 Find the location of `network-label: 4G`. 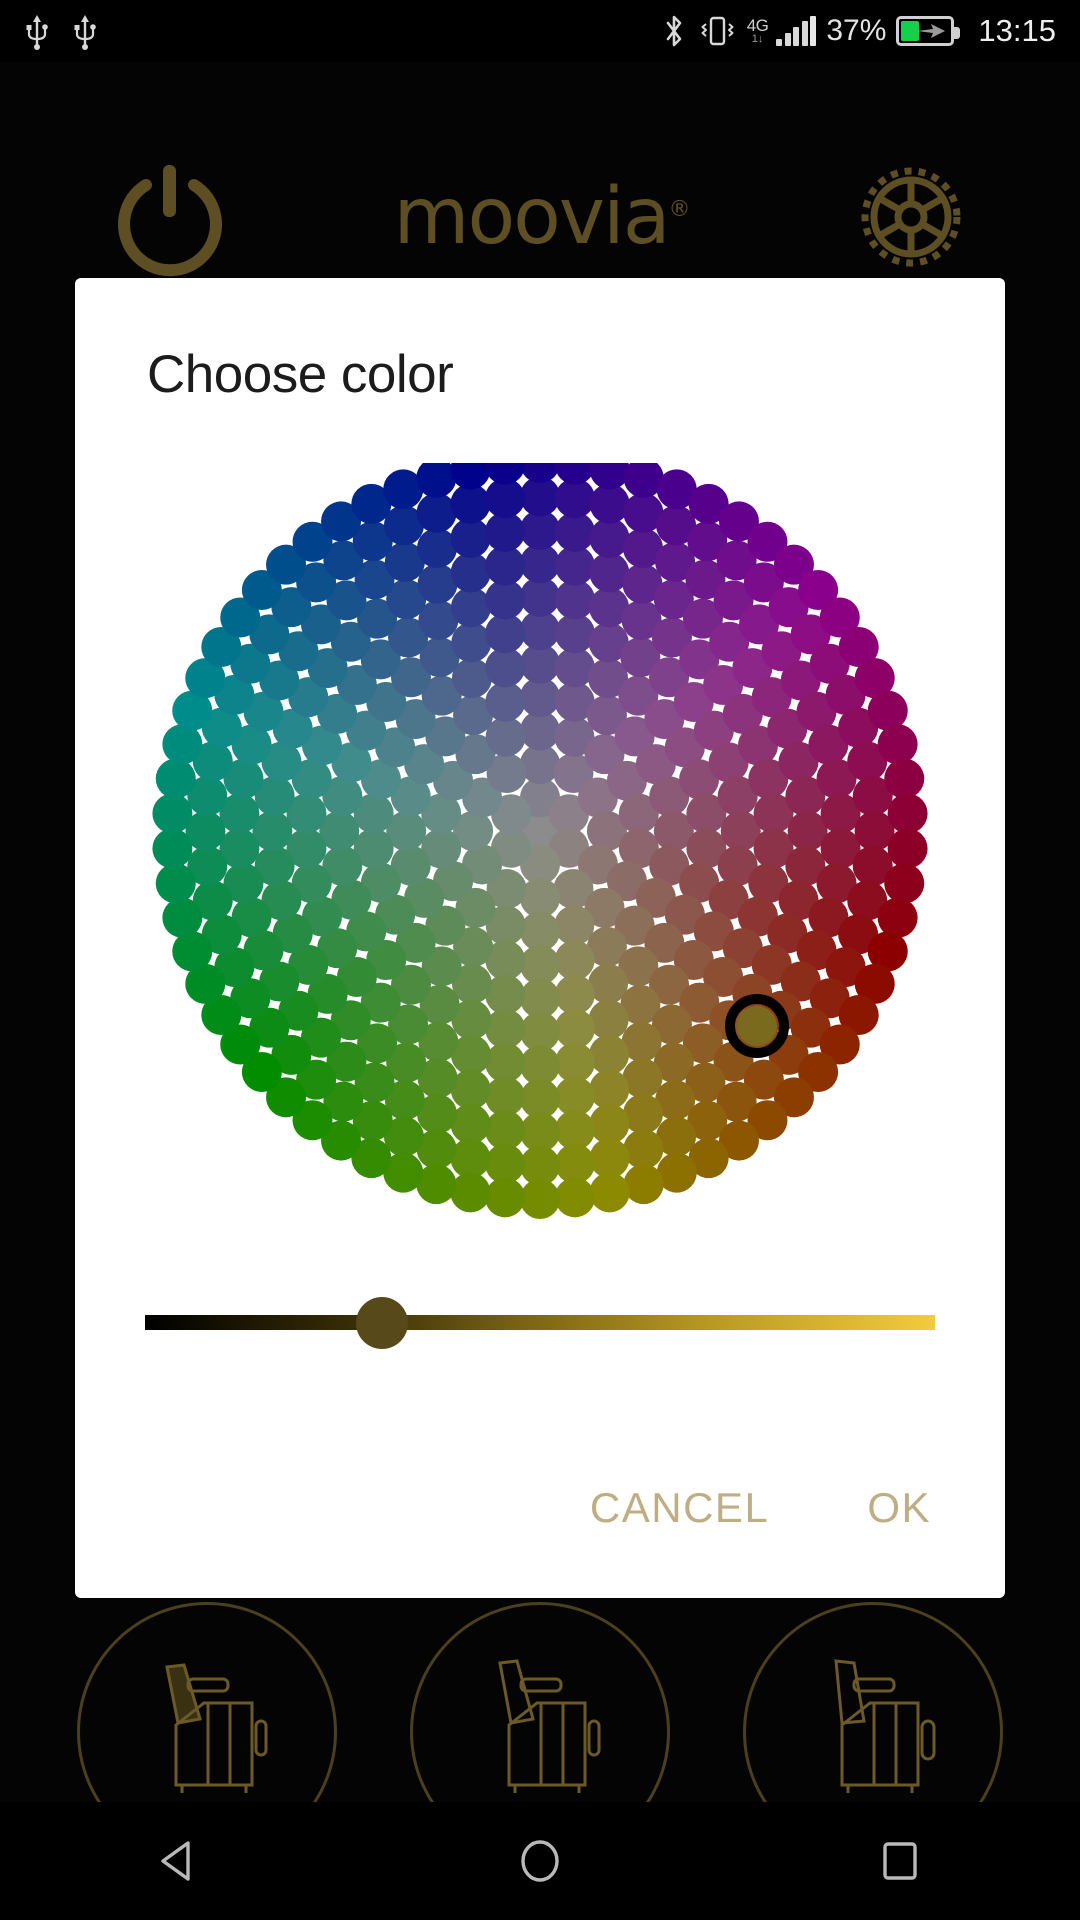

network-label: 4G is located at coordinates (757, 25).